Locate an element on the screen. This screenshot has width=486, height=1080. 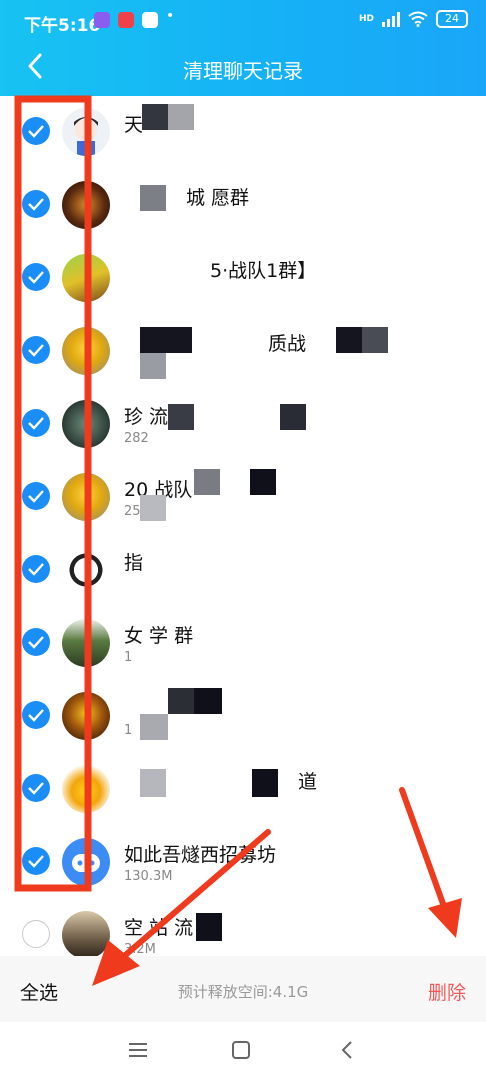
battery-icon: 24 is located at coordinates (452, 19).